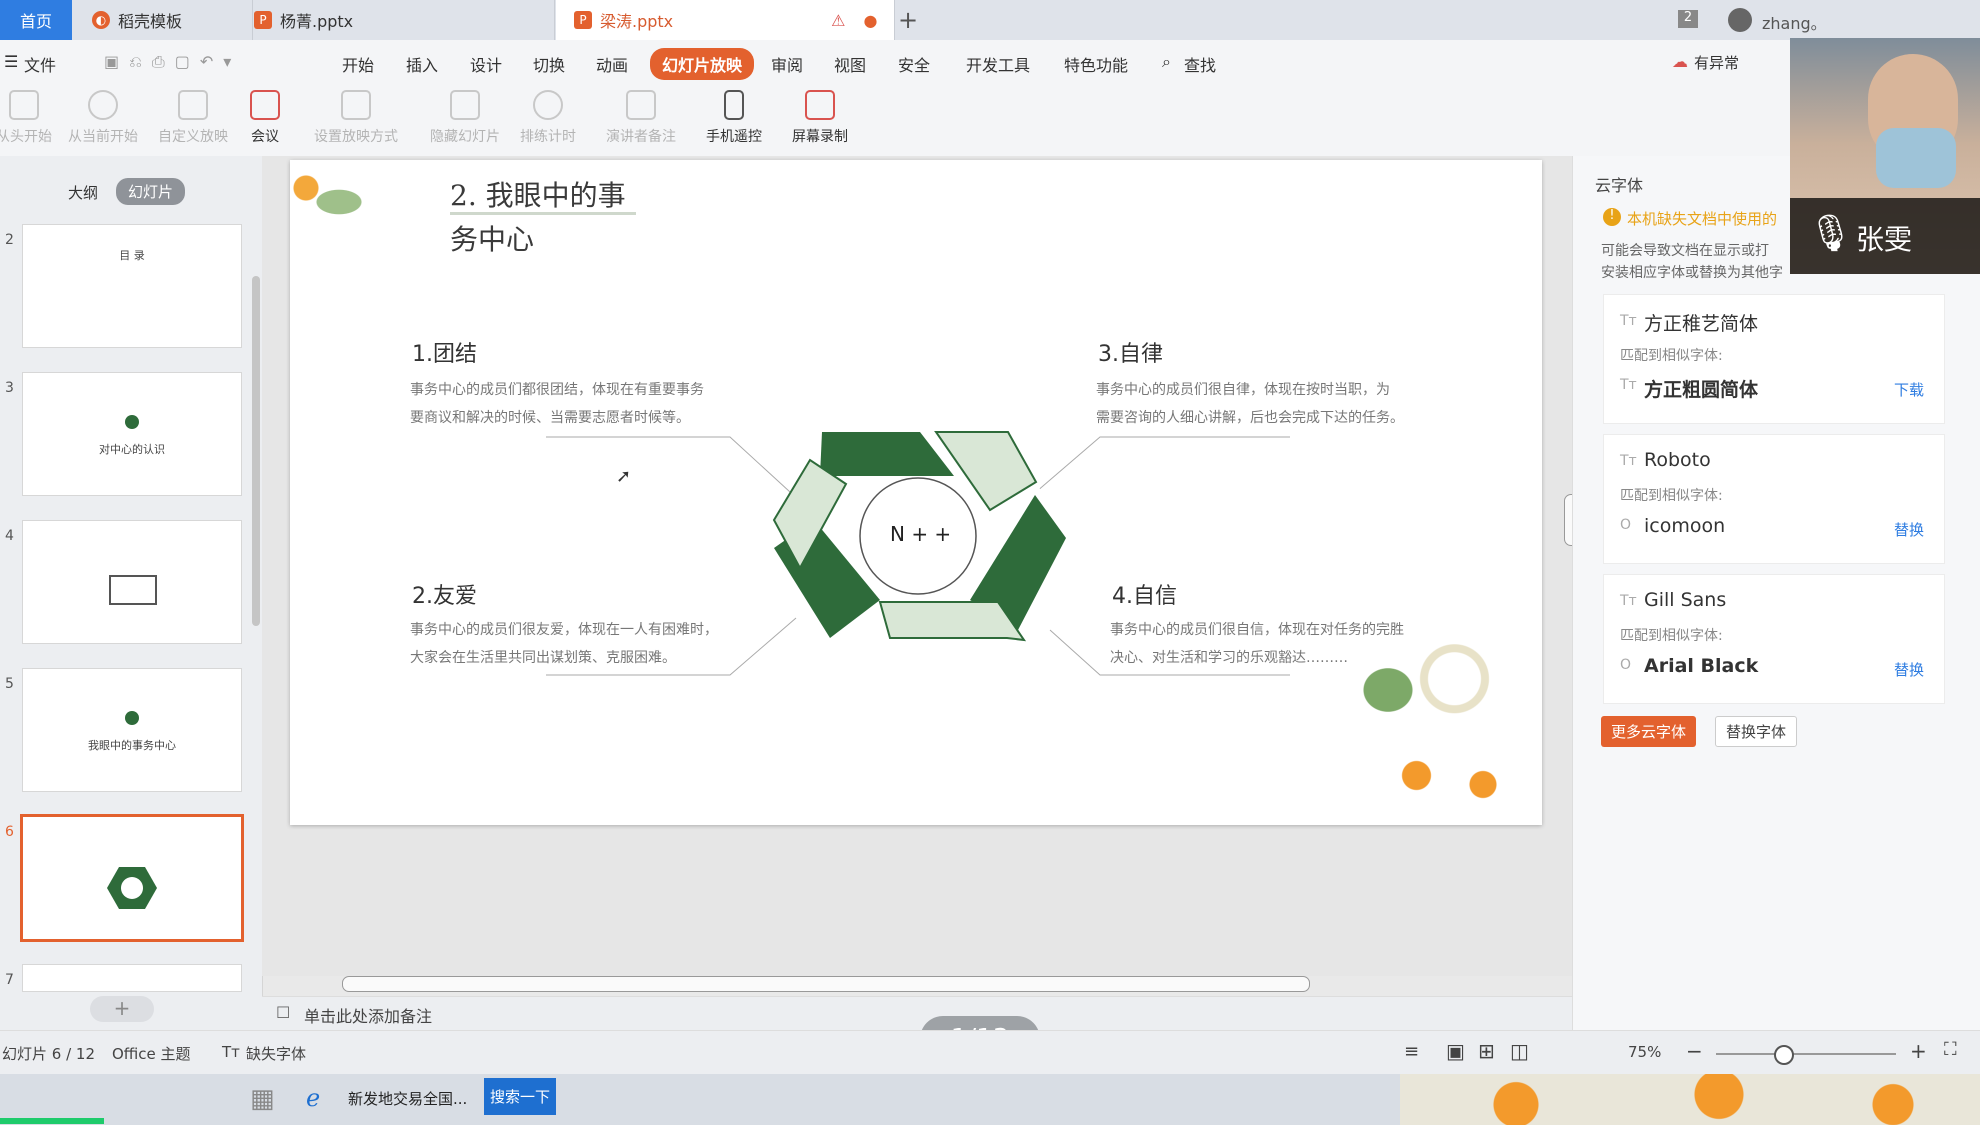  I want to click on missing-font-status: 缺失字体, so click(276, 1053).